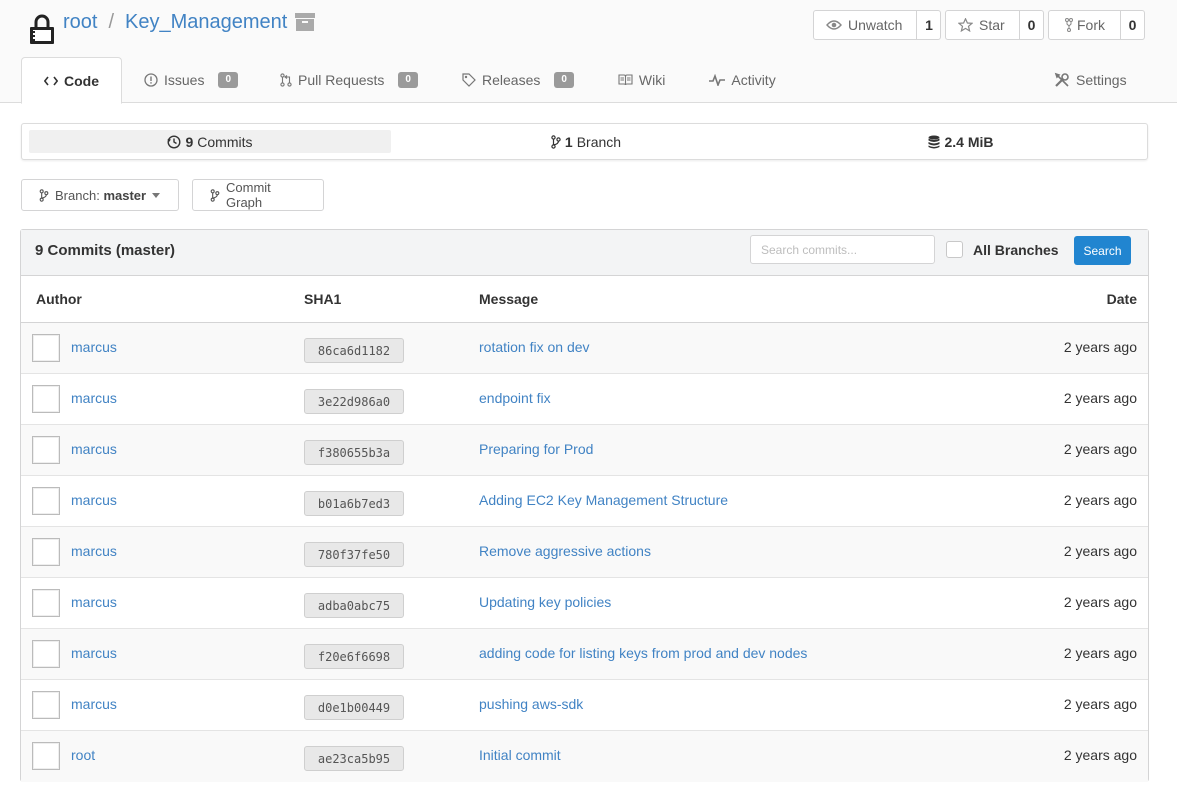 Image resolution: width=1177 pixels, height=792 pixels. Describe the element at coordinates (556, 141) in the screenshot. I see `branch-icon` at that location.